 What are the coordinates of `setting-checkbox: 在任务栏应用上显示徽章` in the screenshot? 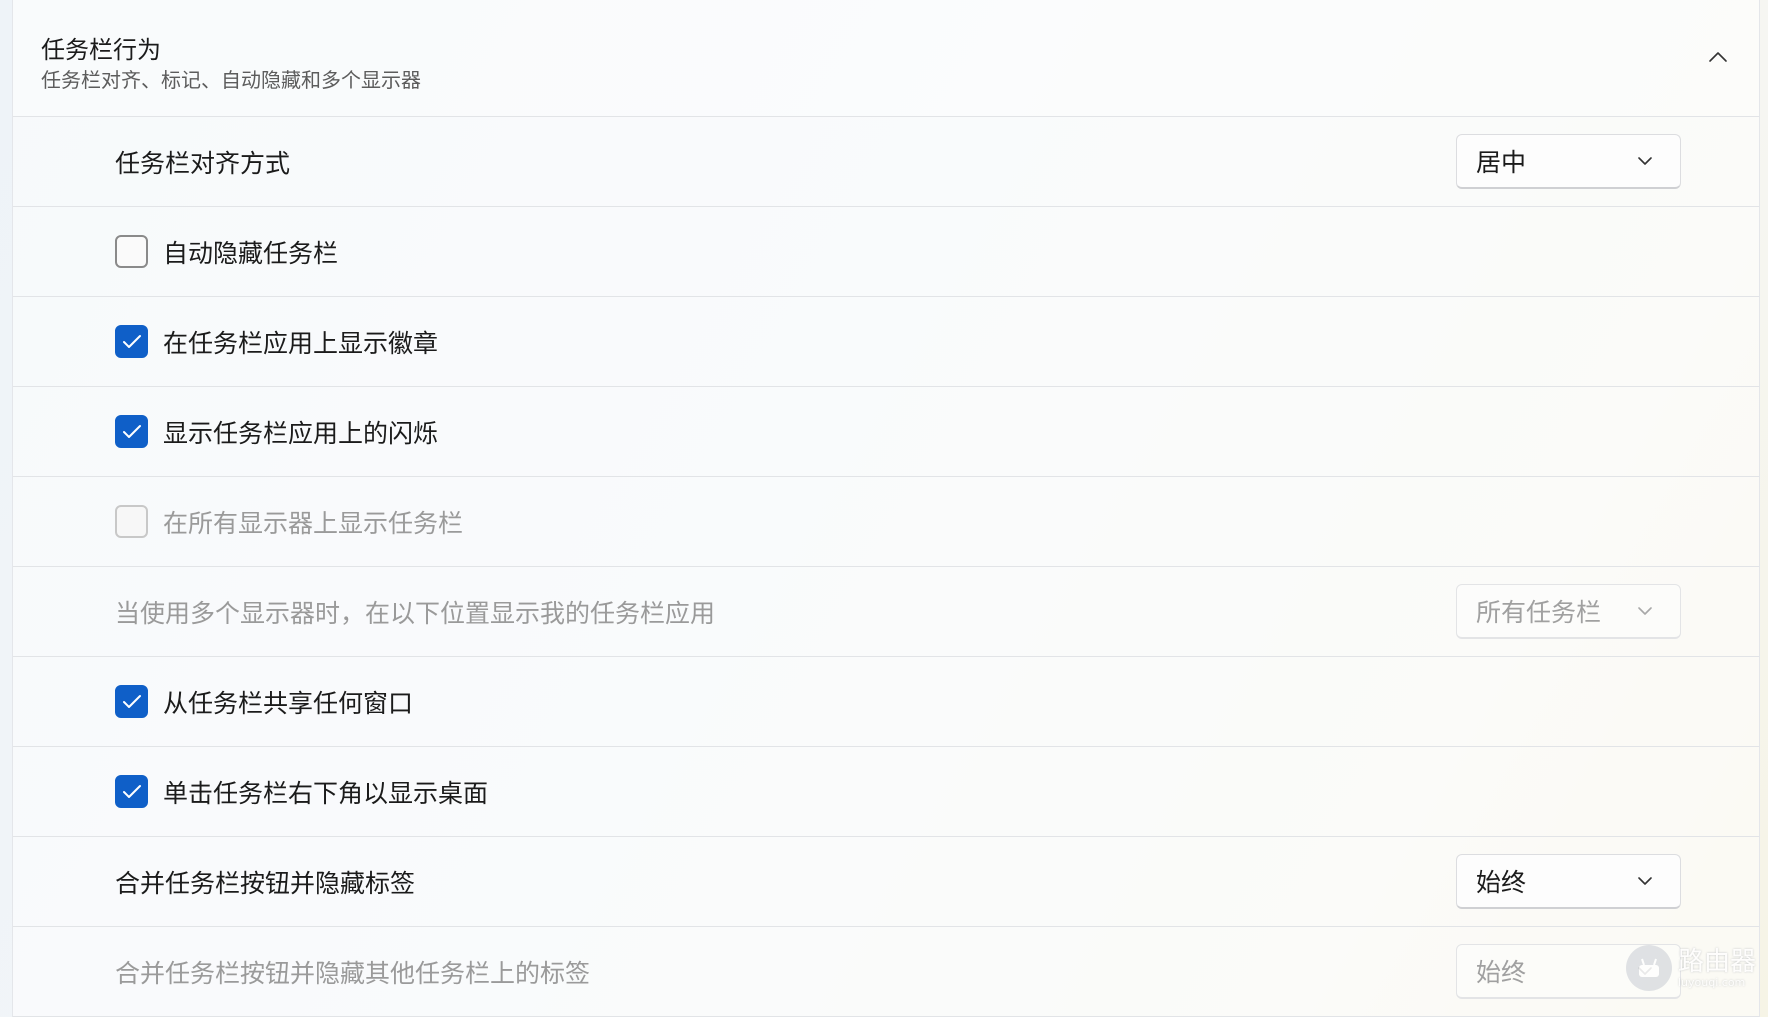 It's located at (276, 341).